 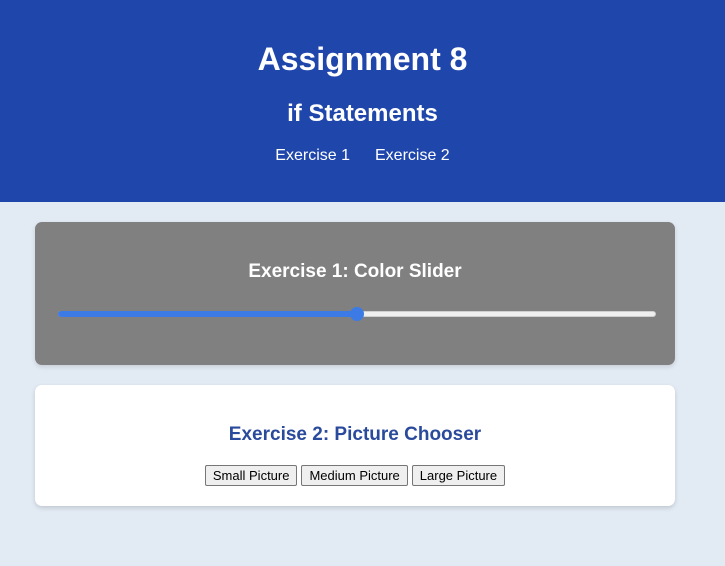 What do you see at coordinates (355, 434) in the screenshot?
I see `exercise-2-heading: Exercise 2: Picture Chooser` at bounding box center [355, 434].